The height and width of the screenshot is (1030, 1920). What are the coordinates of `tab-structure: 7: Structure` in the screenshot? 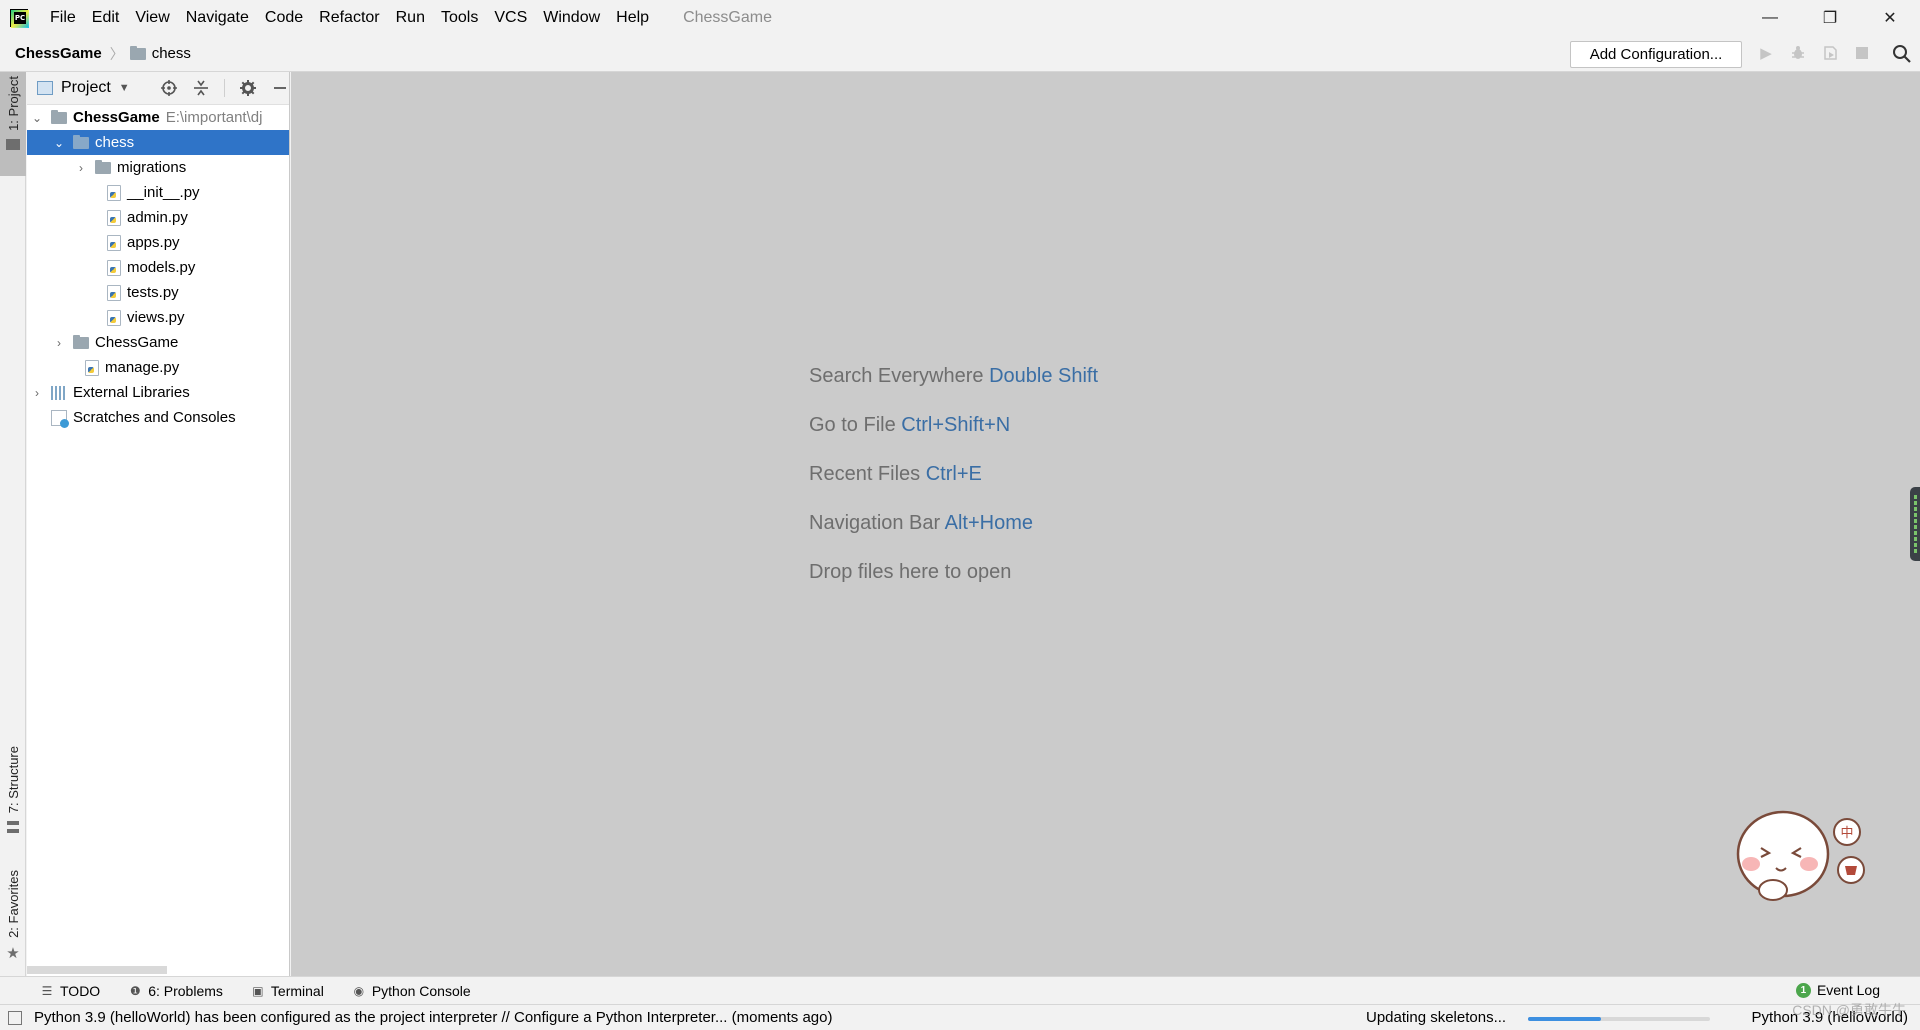 It's located at (13, 792).